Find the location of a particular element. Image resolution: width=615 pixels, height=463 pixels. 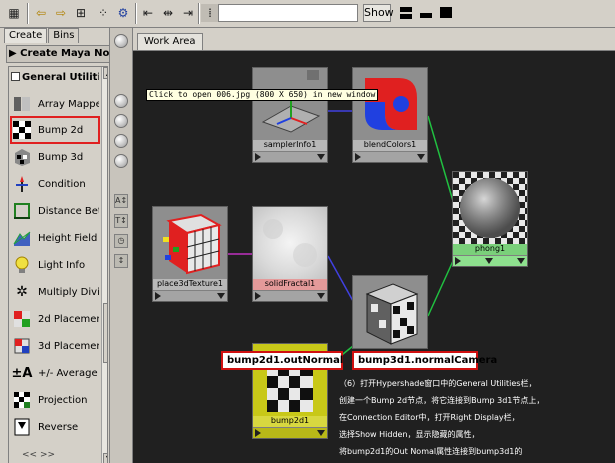

node-solid-fractal: solidFractal1 is located at coordinates (290, 254).